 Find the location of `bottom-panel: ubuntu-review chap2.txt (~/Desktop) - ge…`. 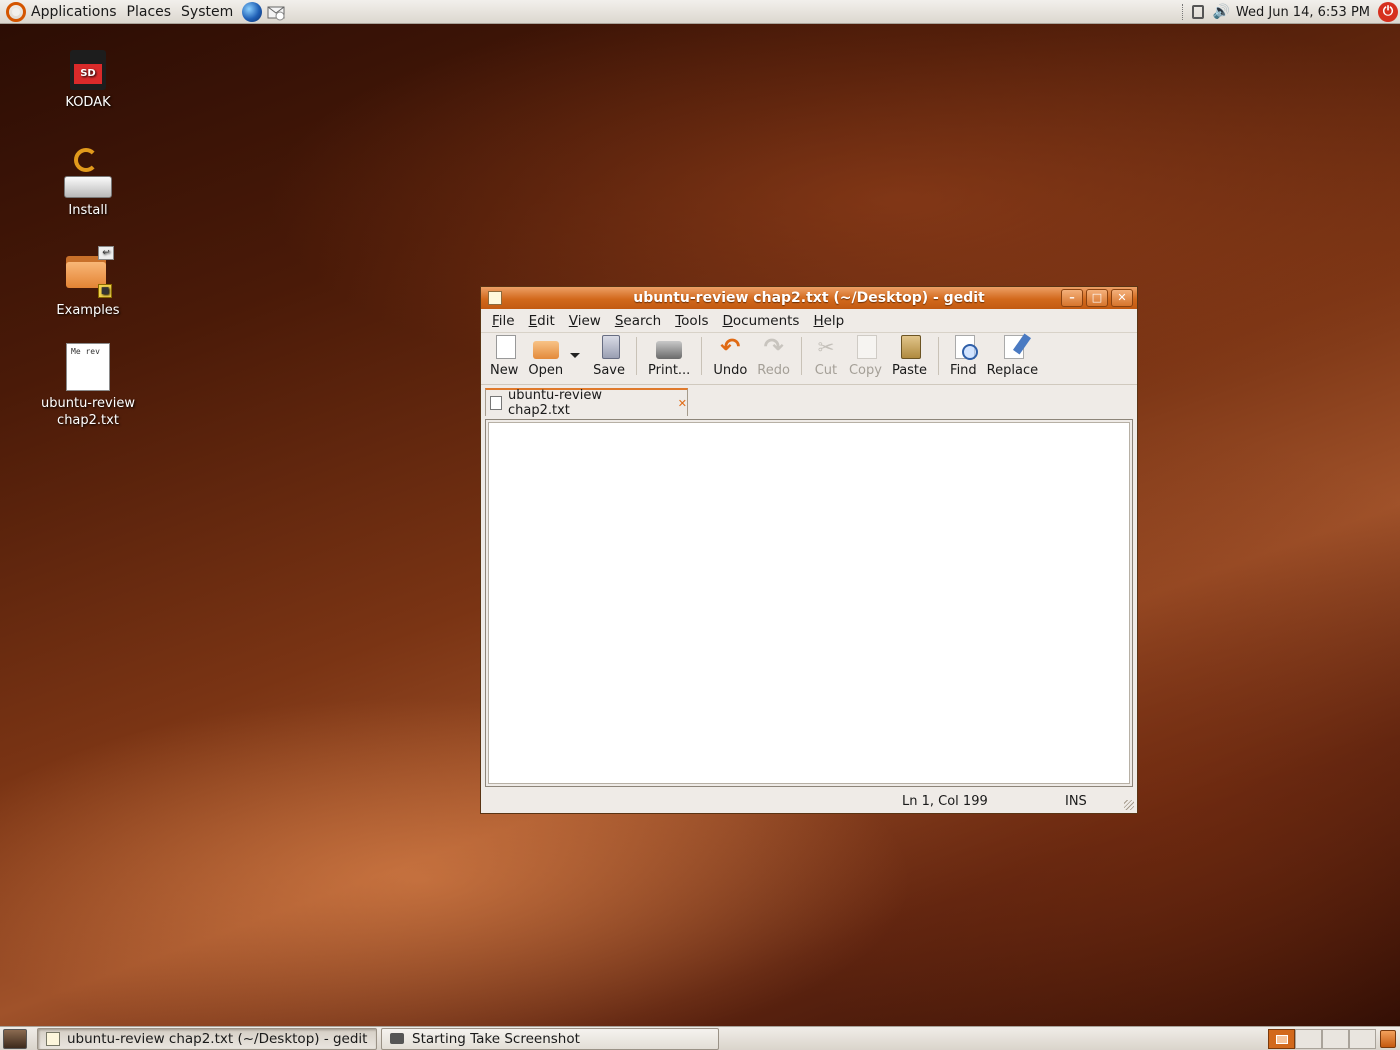

bottom-panel: ubuntu-review chap2.txt (~/Desktop) - ge… is located at coordinates (700, 1038).